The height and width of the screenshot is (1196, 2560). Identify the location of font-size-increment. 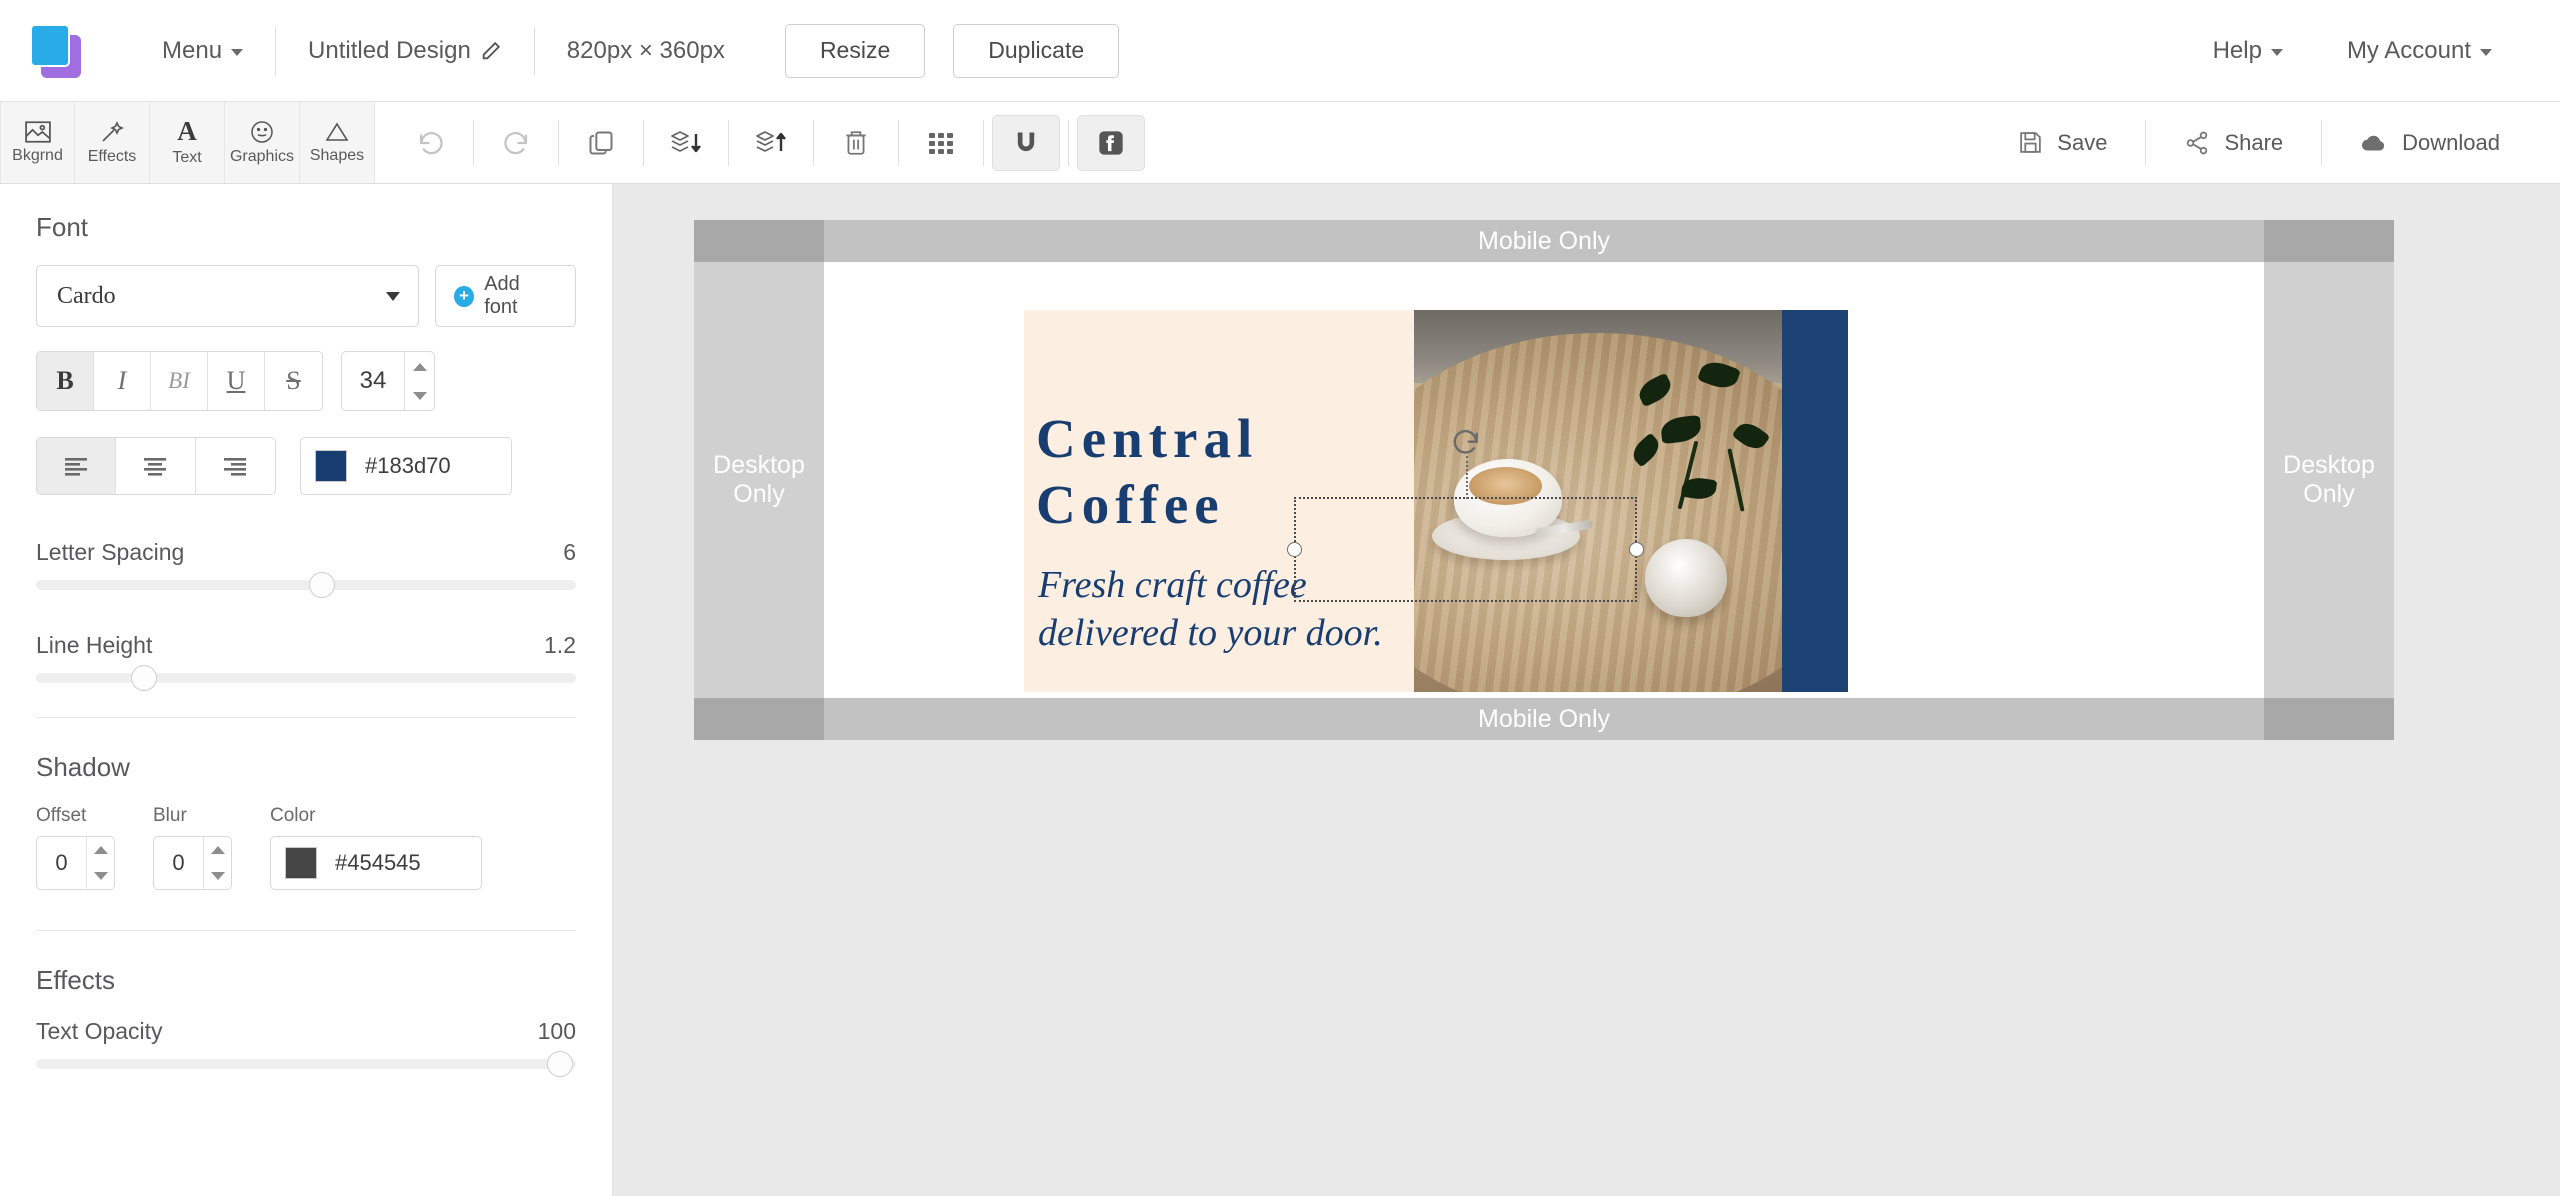
(419, 366).